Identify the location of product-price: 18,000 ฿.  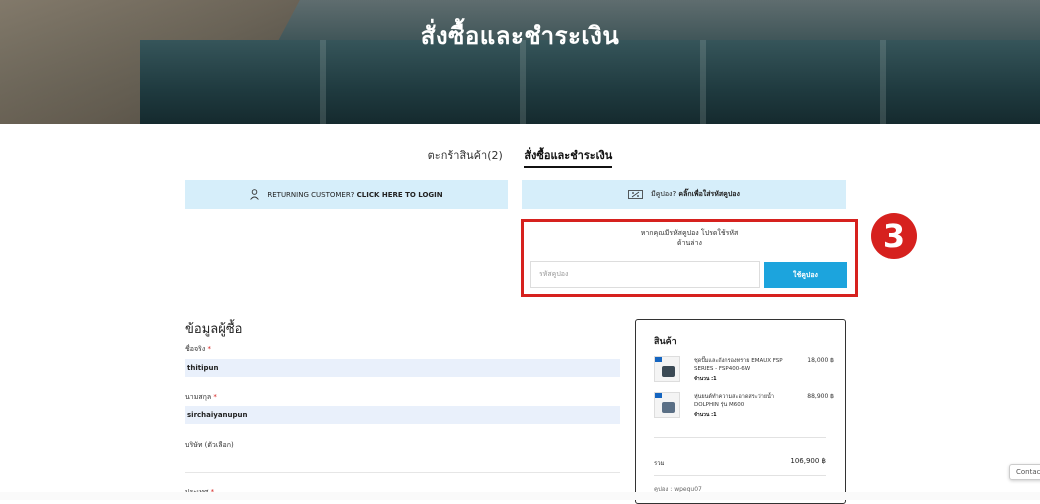
(820, 360).